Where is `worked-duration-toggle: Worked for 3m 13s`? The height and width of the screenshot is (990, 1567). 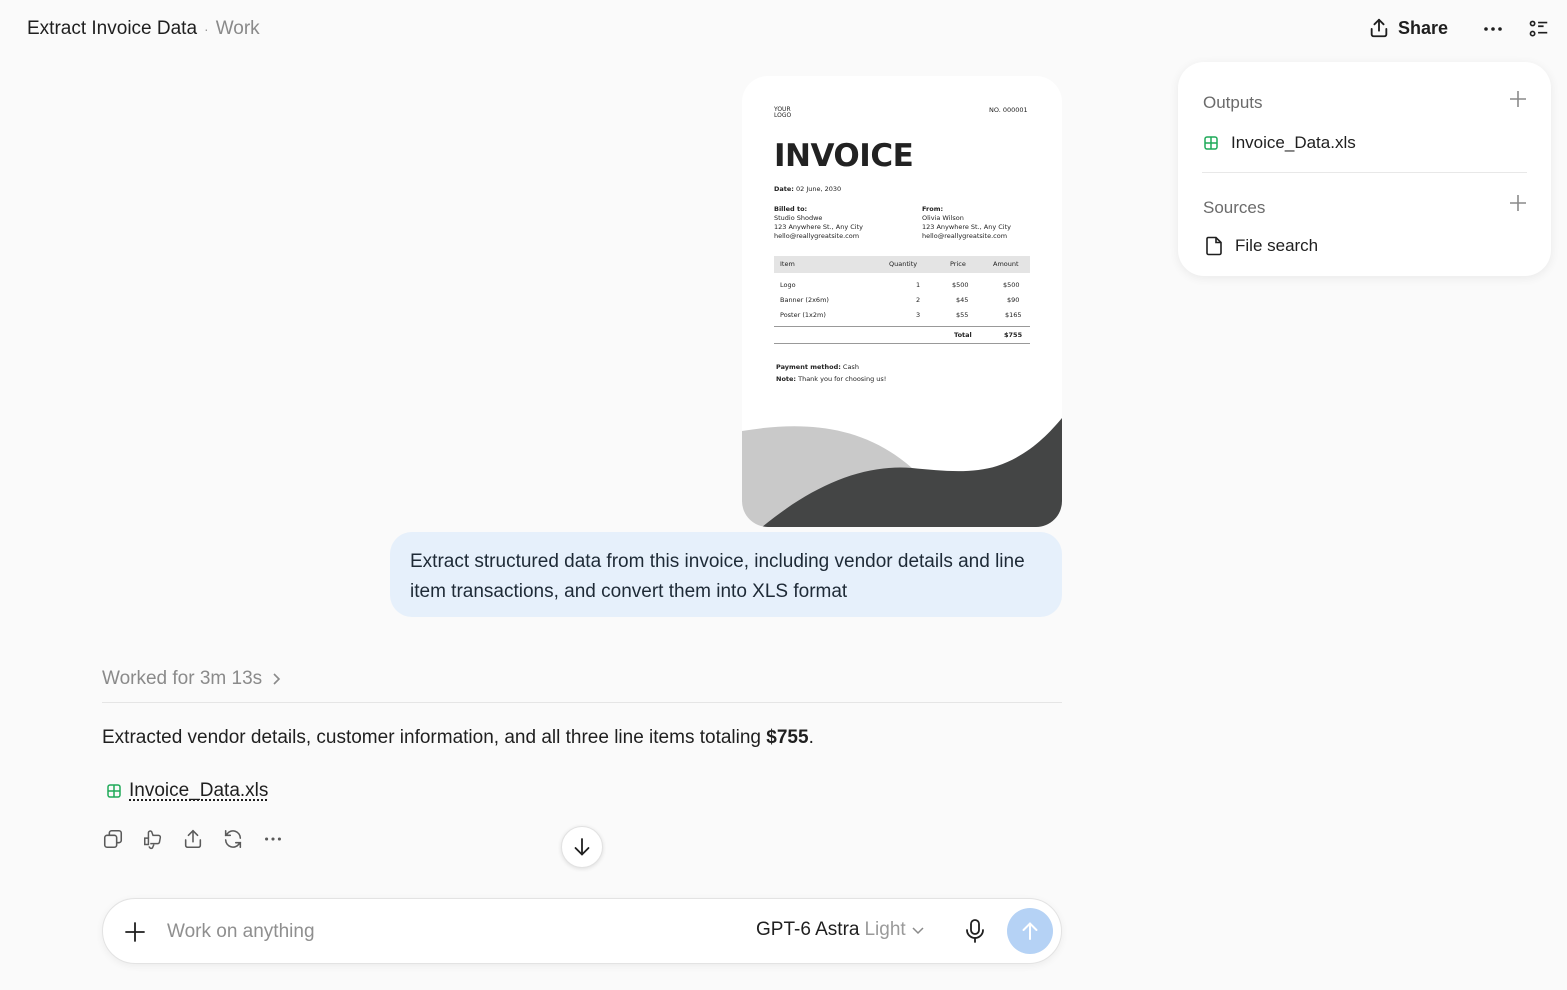
worked-duration-toggle: Worked for 3m 13s is located at coordinates (192, 679).